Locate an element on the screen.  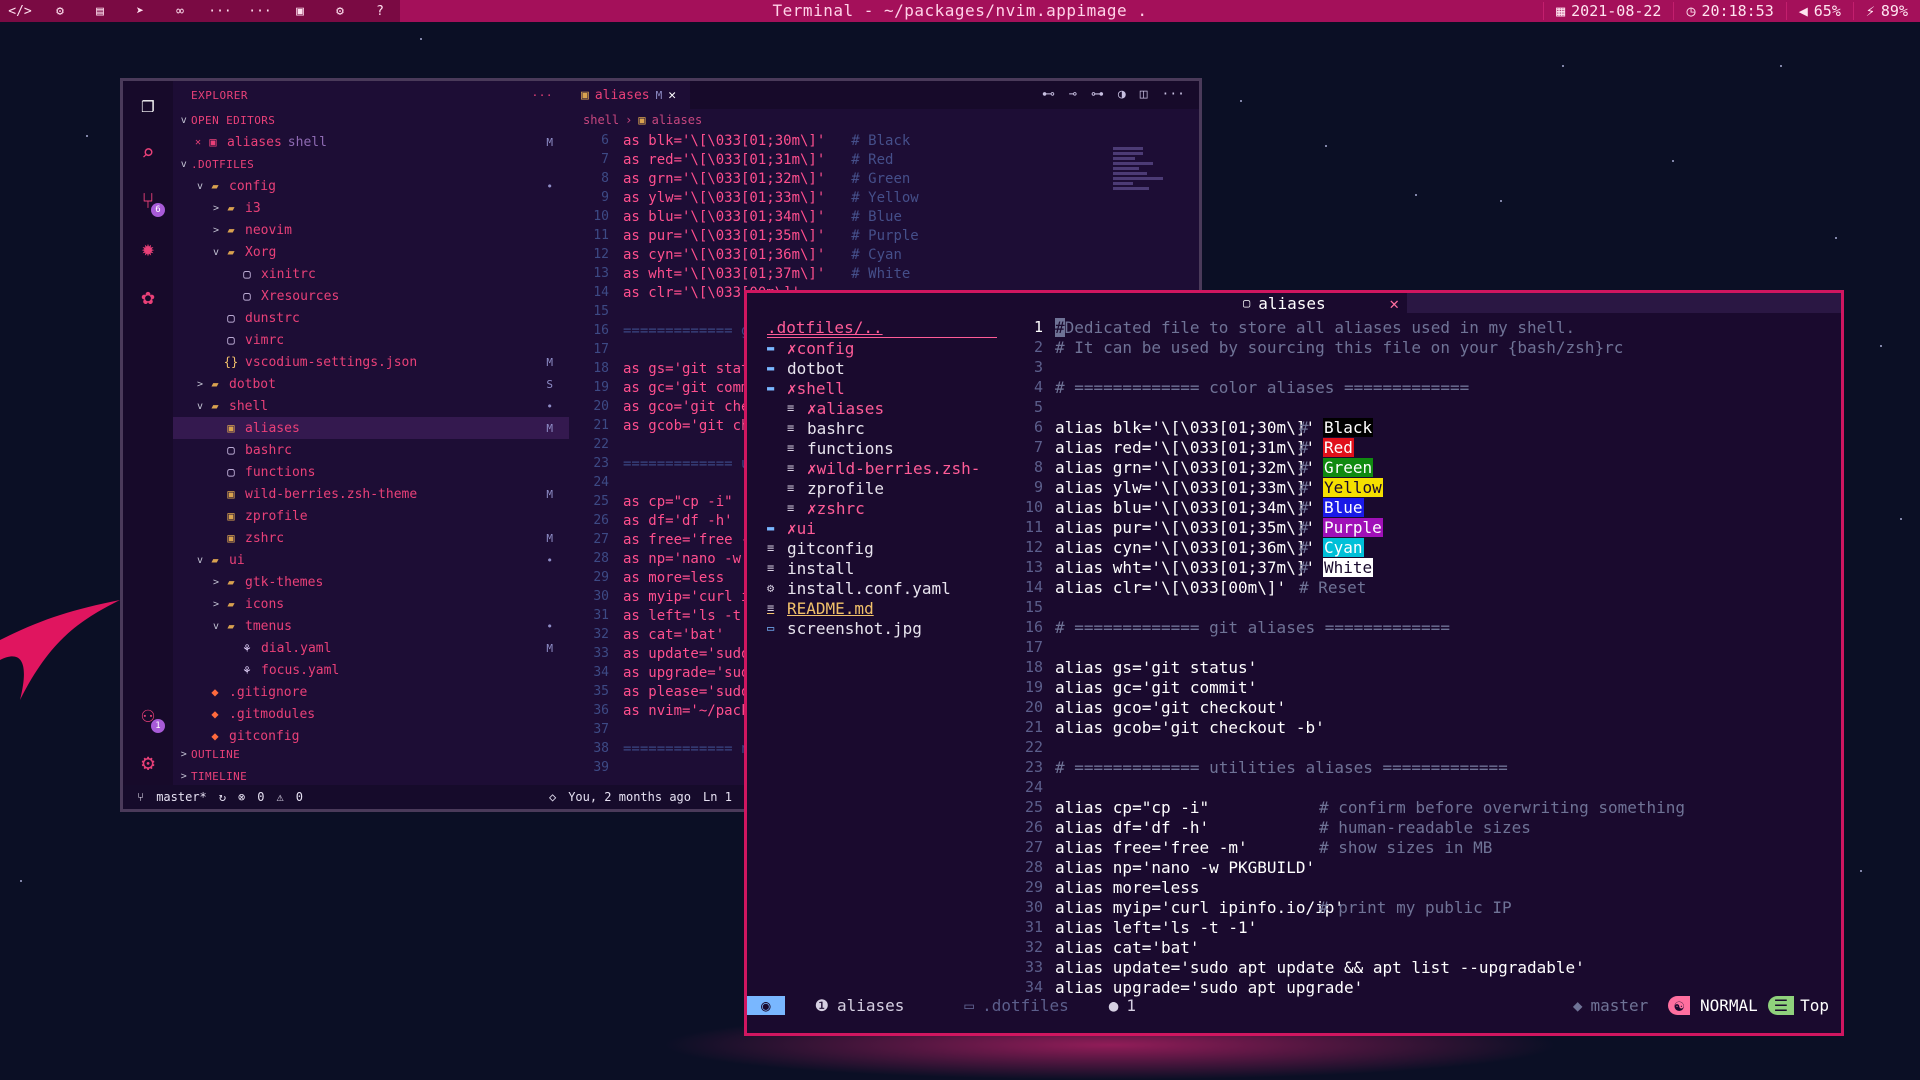
nvim-tree-item-aliases: ≡ ✗ aliases is located at coordinates (887, 408).